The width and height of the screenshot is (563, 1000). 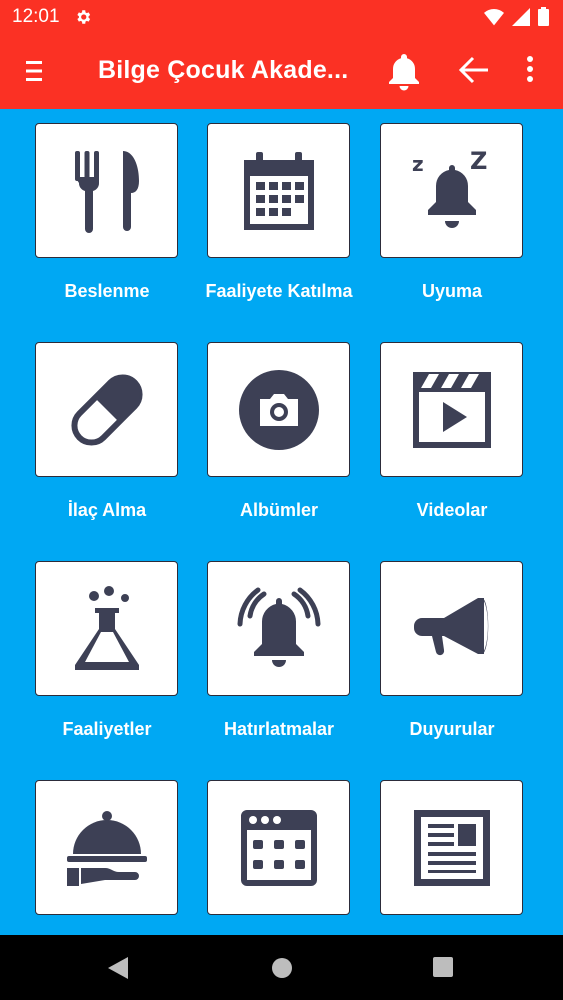 I want to click on tile-box: z Z, so click(x=451, y=190).